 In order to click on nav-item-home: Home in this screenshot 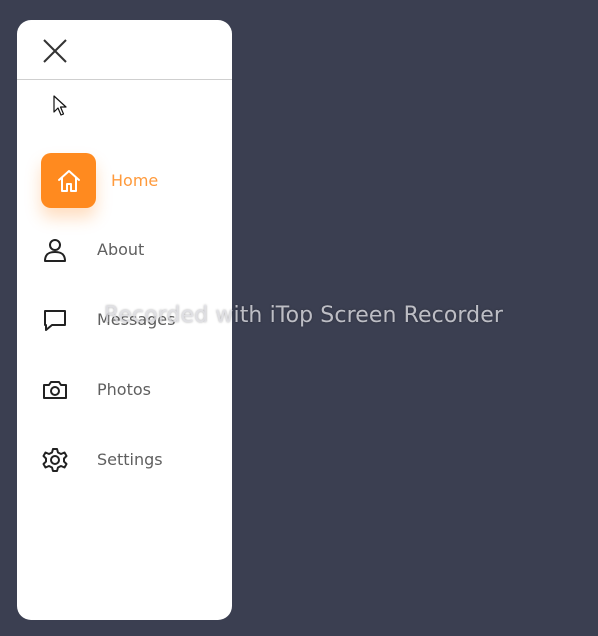, I will do `click(124, 181)`.